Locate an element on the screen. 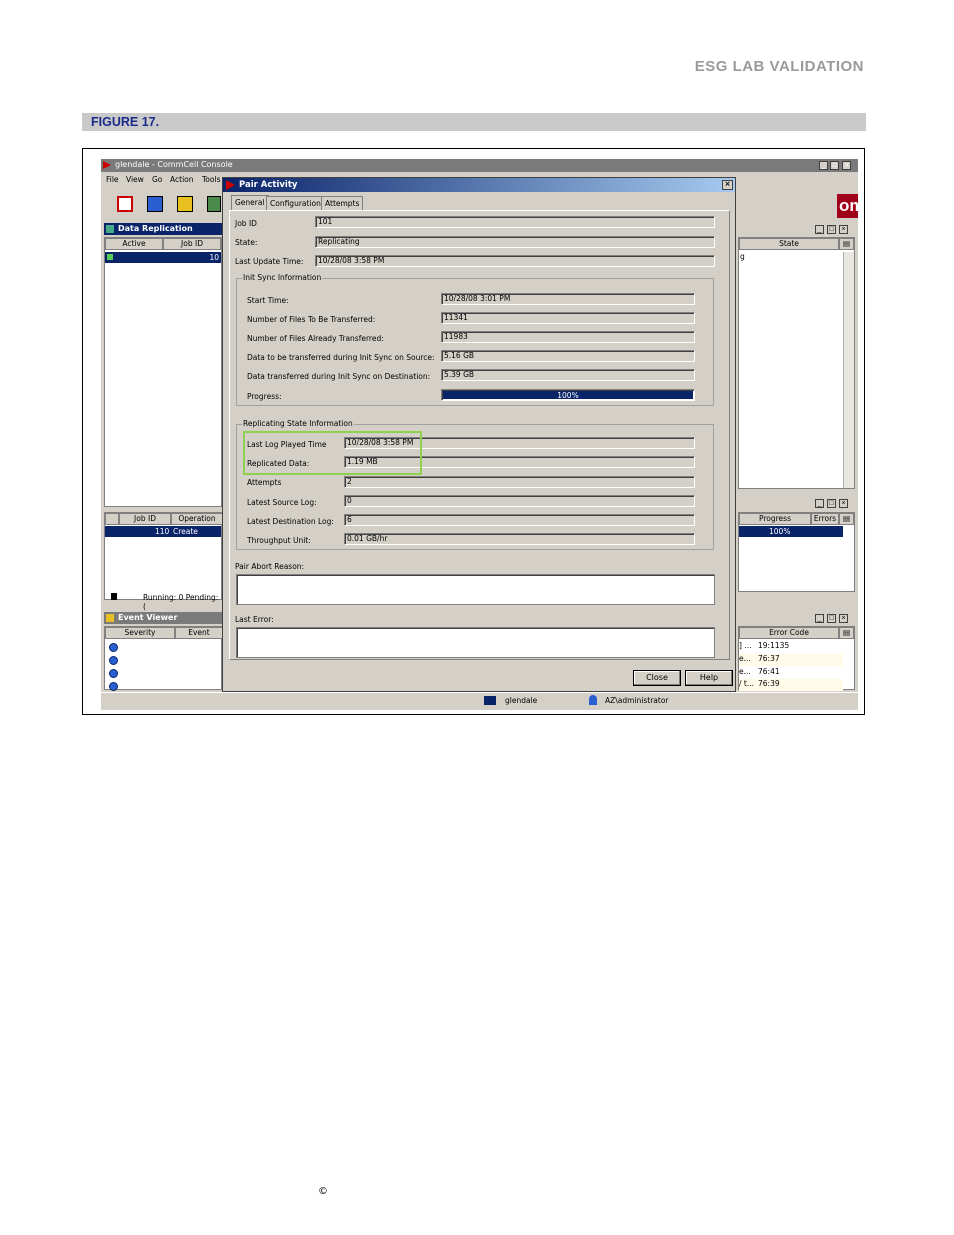 The image size is (954, 1235). column-active: Active is located at coordinates (134, 244).